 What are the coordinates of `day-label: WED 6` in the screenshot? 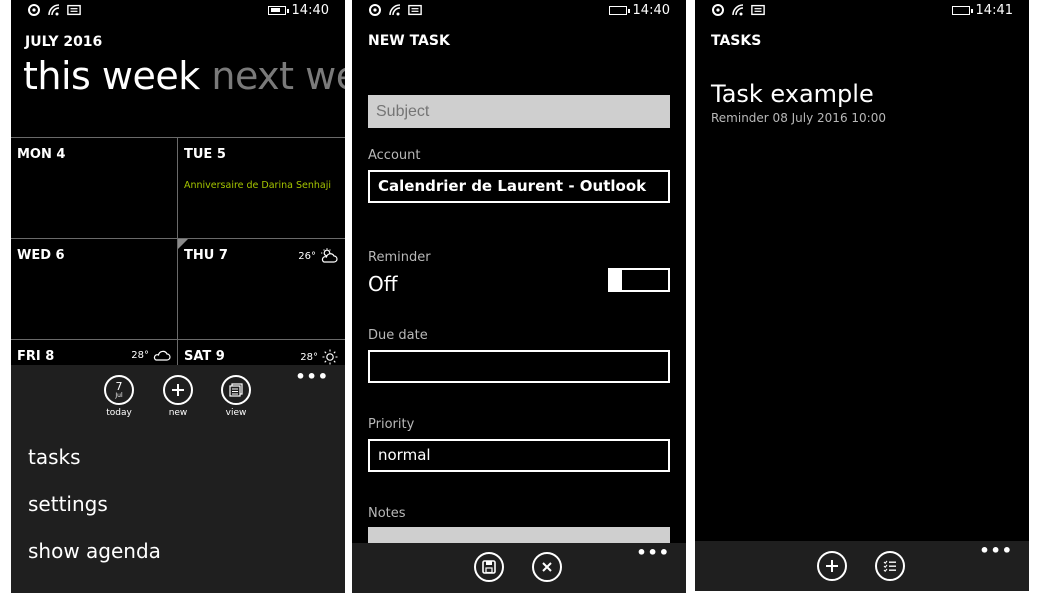 It's located at (41, 255).